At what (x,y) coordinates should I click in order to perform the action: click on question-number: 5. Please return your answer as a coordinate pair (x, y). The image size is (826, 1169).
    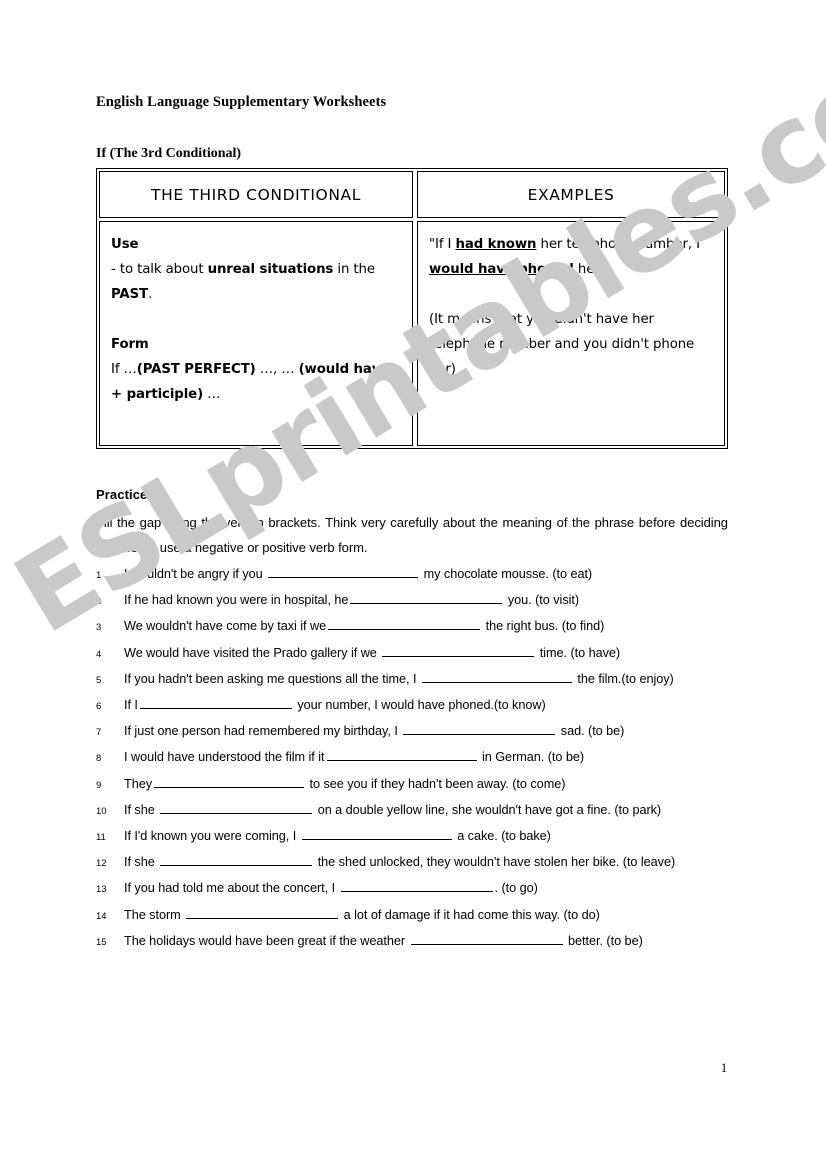
    Looking at the image, I should click on (99, 680).